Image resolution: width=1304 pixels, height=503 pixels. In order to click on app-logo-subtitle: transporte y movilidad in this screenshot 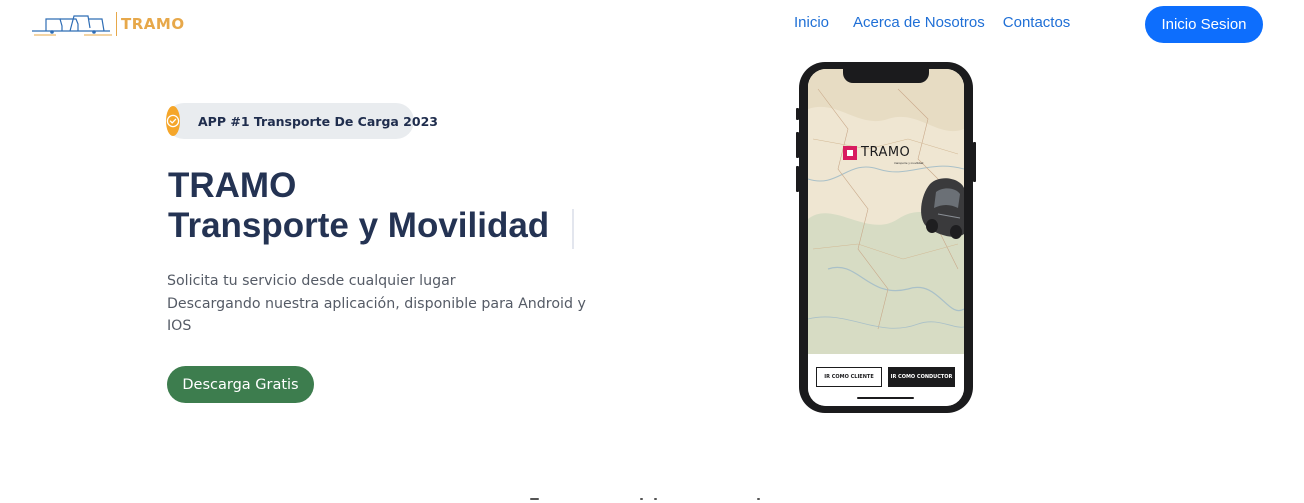, I will do `click(909, 163)`.